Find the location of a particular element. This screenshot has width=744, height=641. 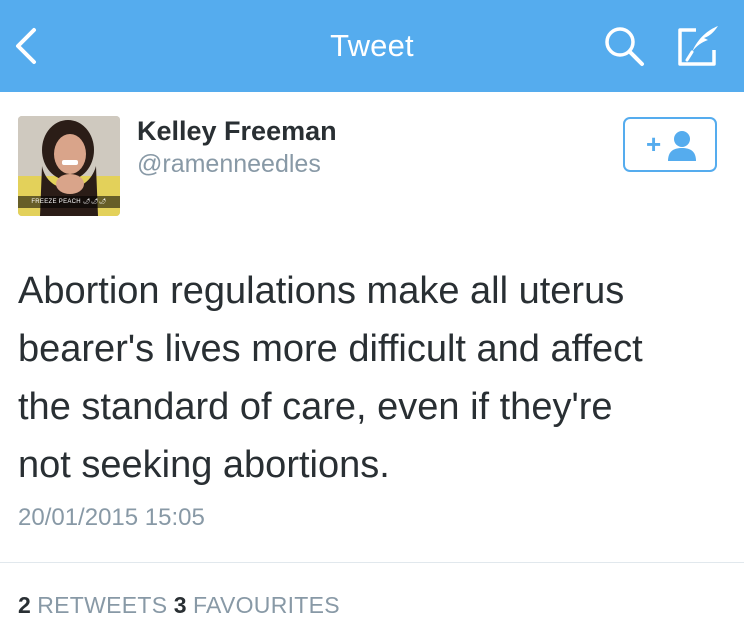

favourites-count: 3 is located at coordinates (180, 605).